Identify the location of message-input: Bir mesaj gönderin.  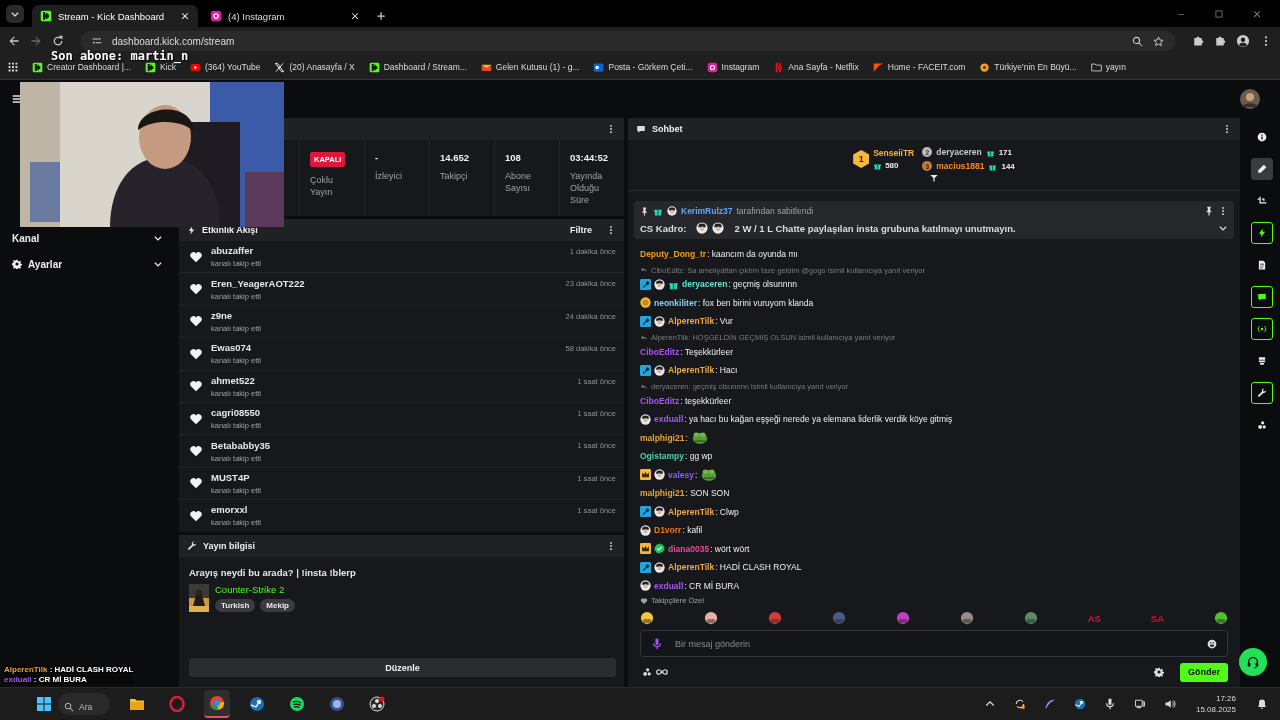
(935, 643).